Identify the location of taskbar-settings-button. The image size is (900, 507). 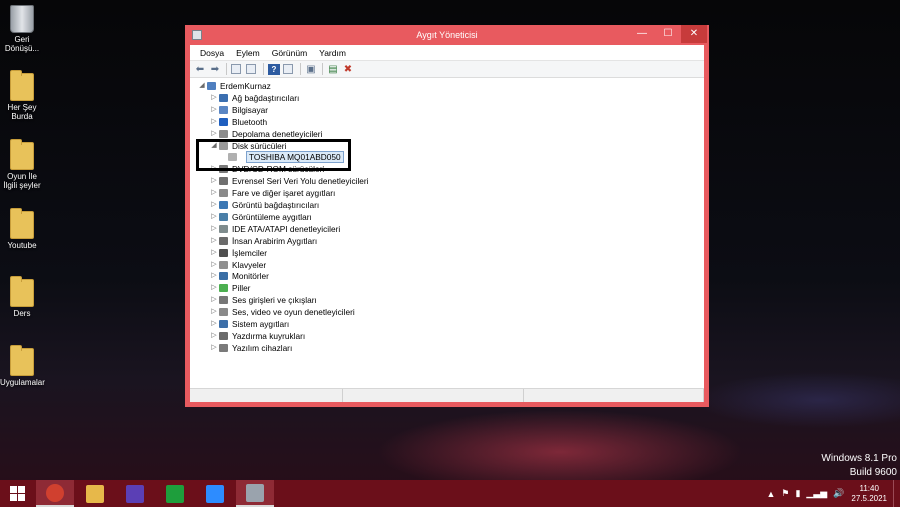
(135, 493).